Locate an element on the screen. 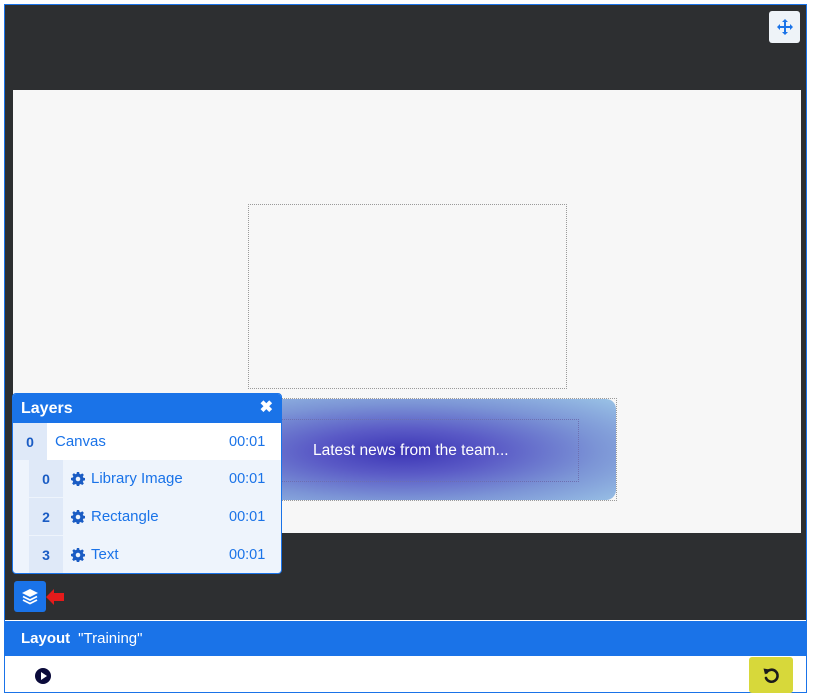 Image resolution: width=813 pixels, height=697 pixels. layers-toggle-button is located at coordinates (30, 596).